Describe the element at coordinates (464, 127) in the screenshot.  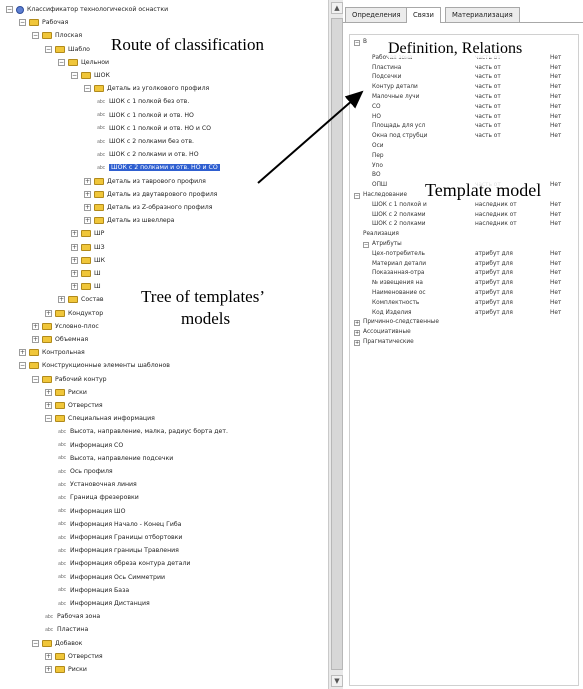
I see `relation-row: Площадь для усл часть от Нет` at that location.